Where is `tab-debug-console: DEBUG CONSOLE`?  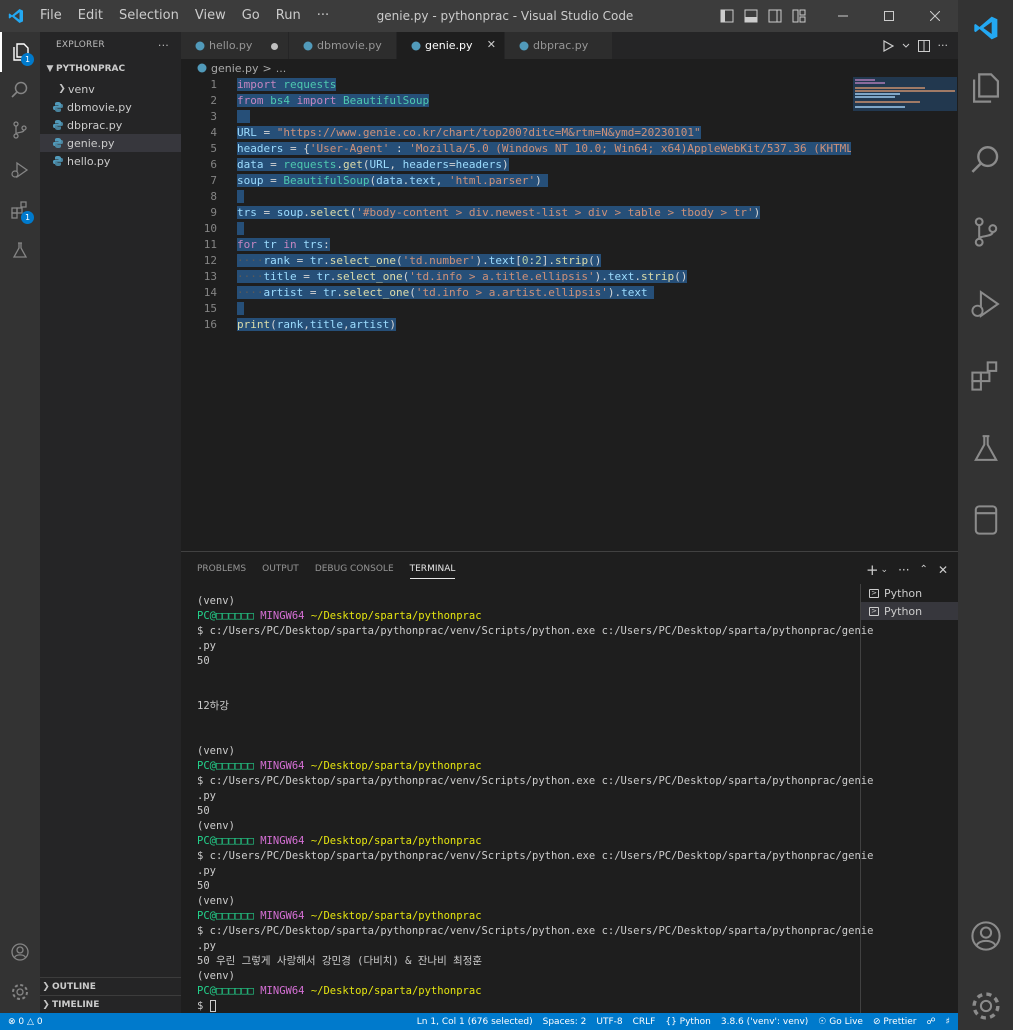 tab-debug-console: DEBUG CONSOLE is located at coordinates (354, 569).